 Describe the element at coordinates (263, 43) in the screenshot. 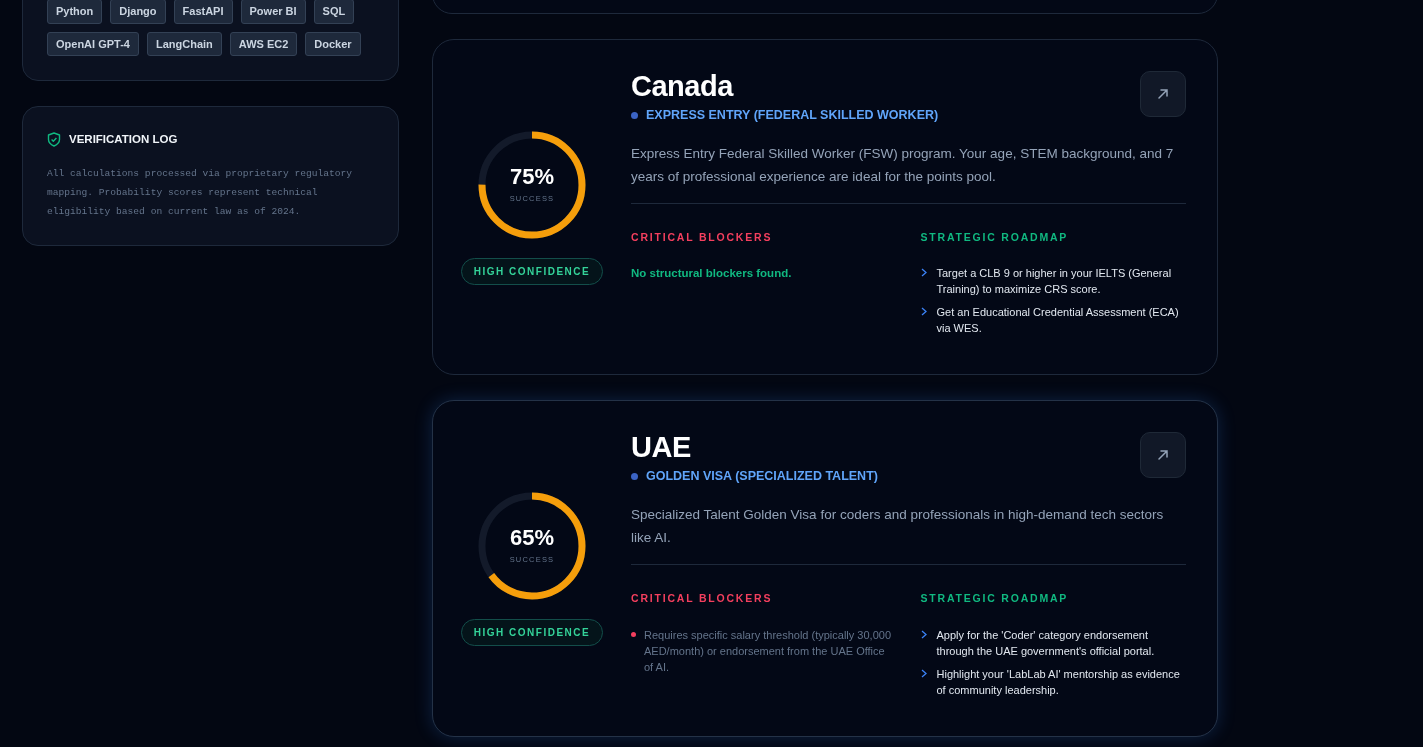

I see `skill-tag: AWS EC2` at that location.